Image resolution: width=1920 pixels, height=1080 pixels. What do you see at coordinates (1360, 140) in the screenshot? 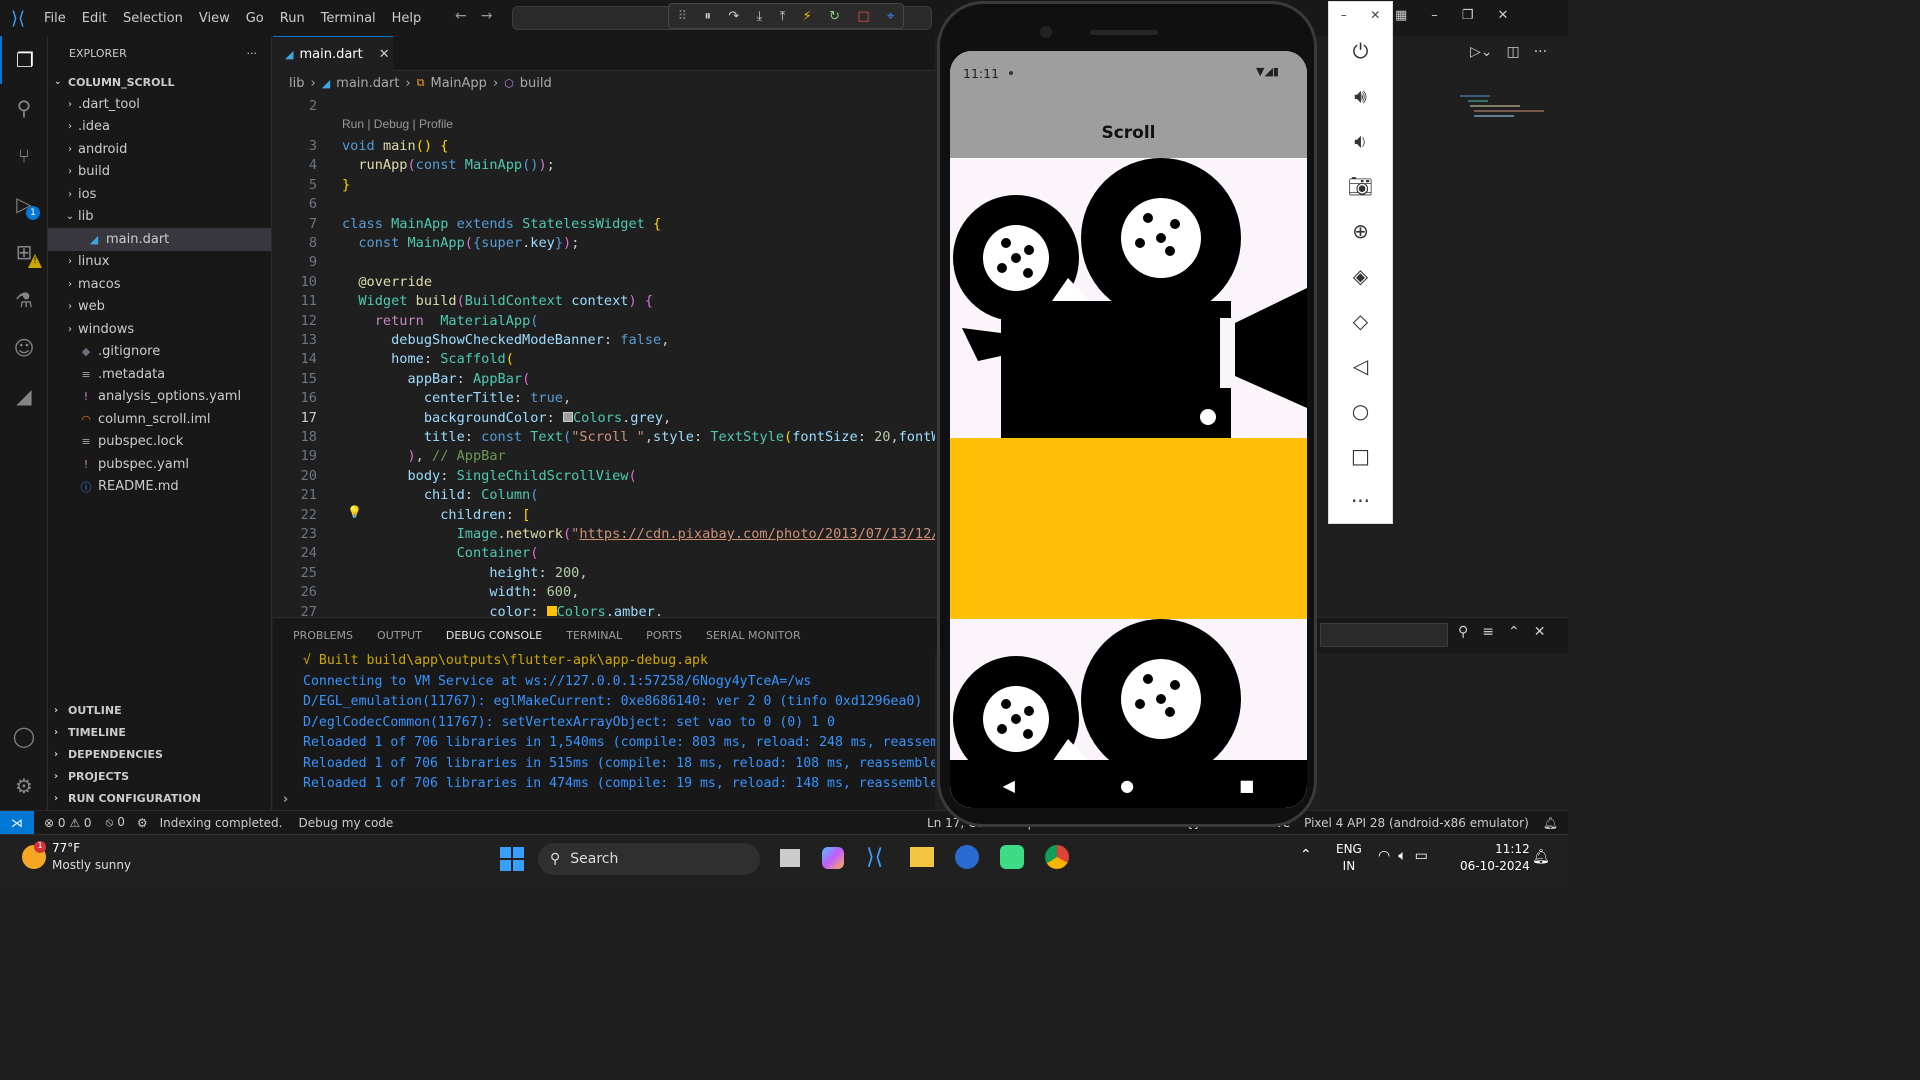
I see `volume-down-icon: 🔉︎` at bounding box center [1360, 140].